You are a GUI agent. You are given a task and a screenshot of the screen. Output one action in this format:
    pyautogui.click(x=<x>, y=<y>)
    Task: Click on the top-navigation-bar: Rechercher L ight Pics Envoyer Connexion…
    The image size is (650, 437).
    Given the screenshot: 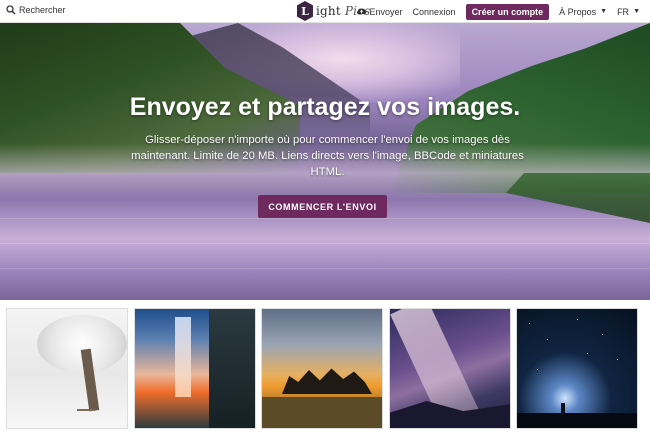 What is the action you would take?
    pyautogui.click(x=325, y=11)
    